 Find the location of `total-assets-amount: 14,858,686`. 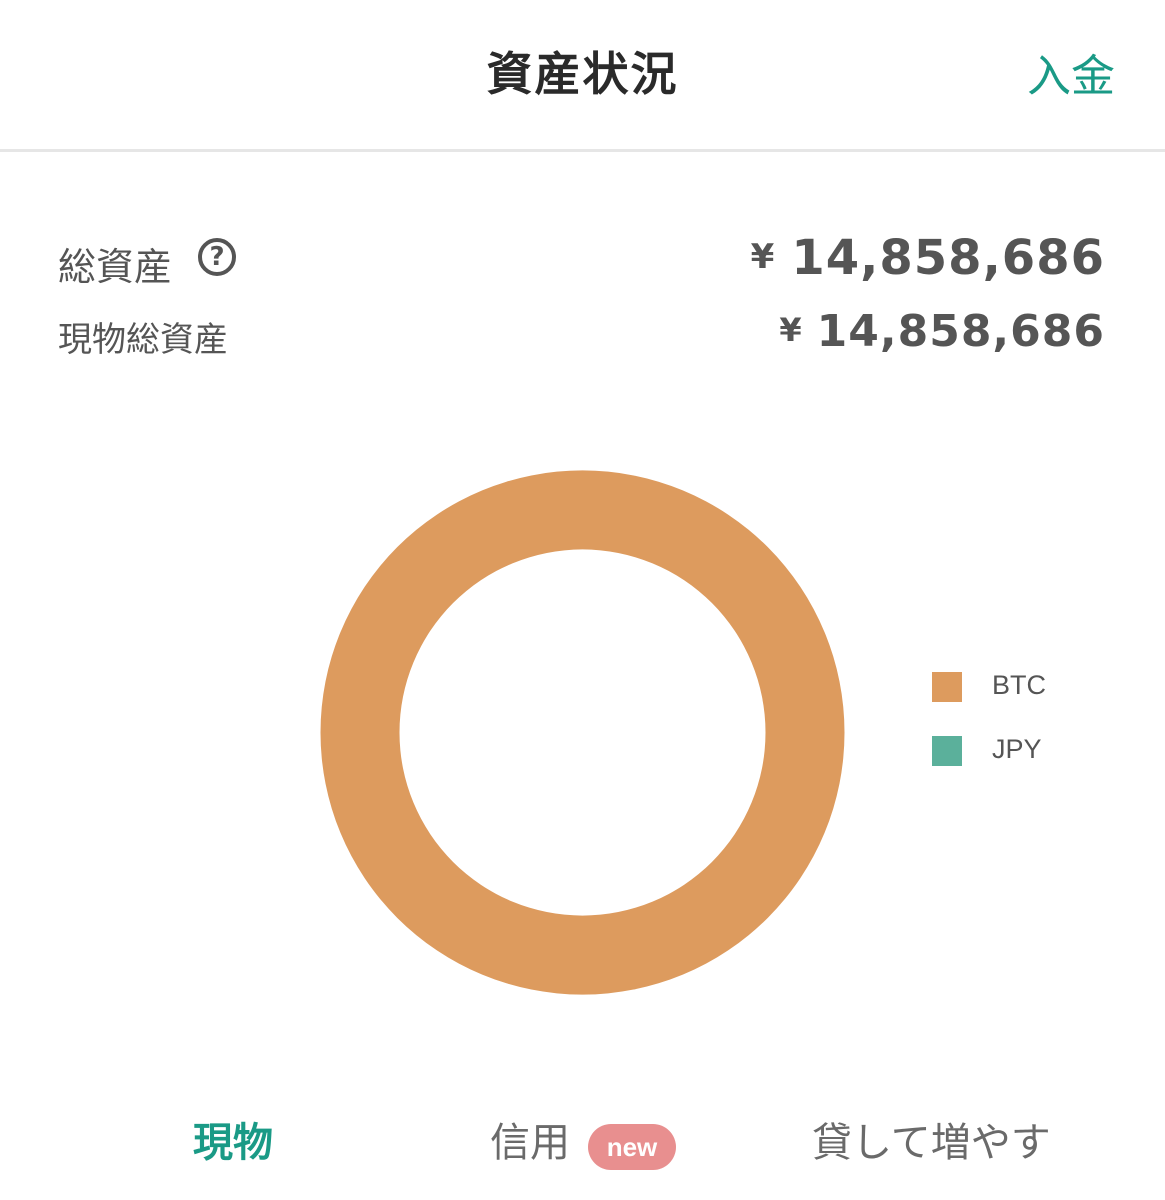

total-assets-amount: 14,858,686 is located at coordinates (948, 258).